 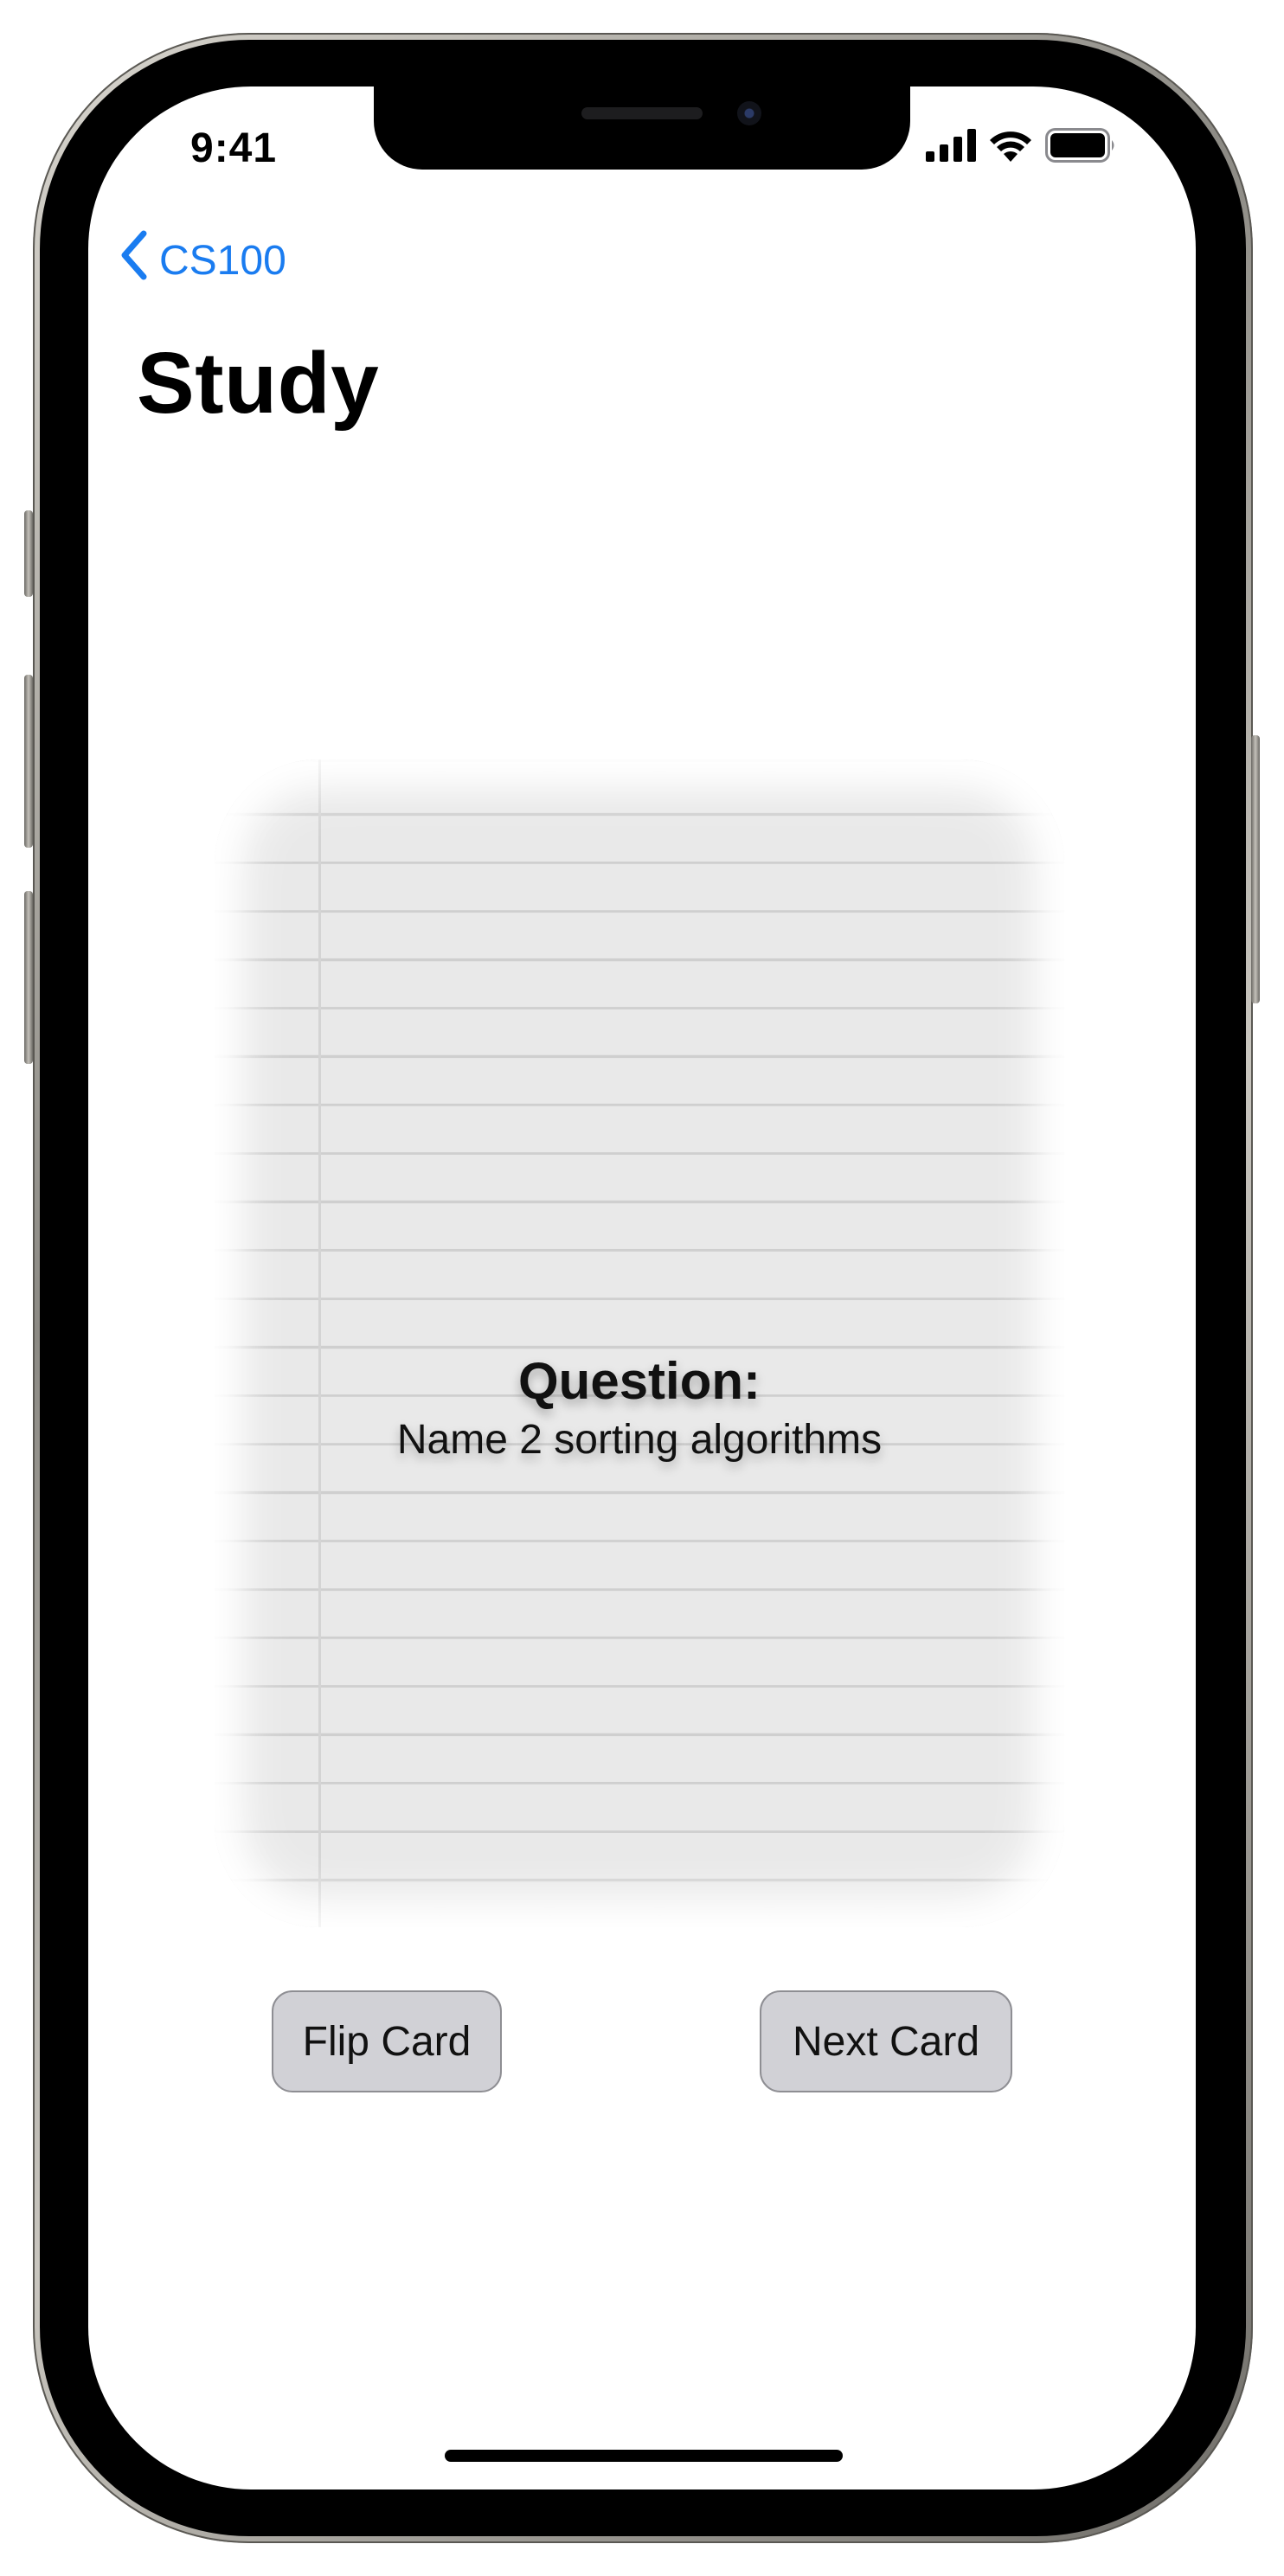 What do you see at coordinates (639, 1440) in the screenshot?
I see `card-question-text: Name 2 sorting algorithms` at bounding box center [639, 1440].